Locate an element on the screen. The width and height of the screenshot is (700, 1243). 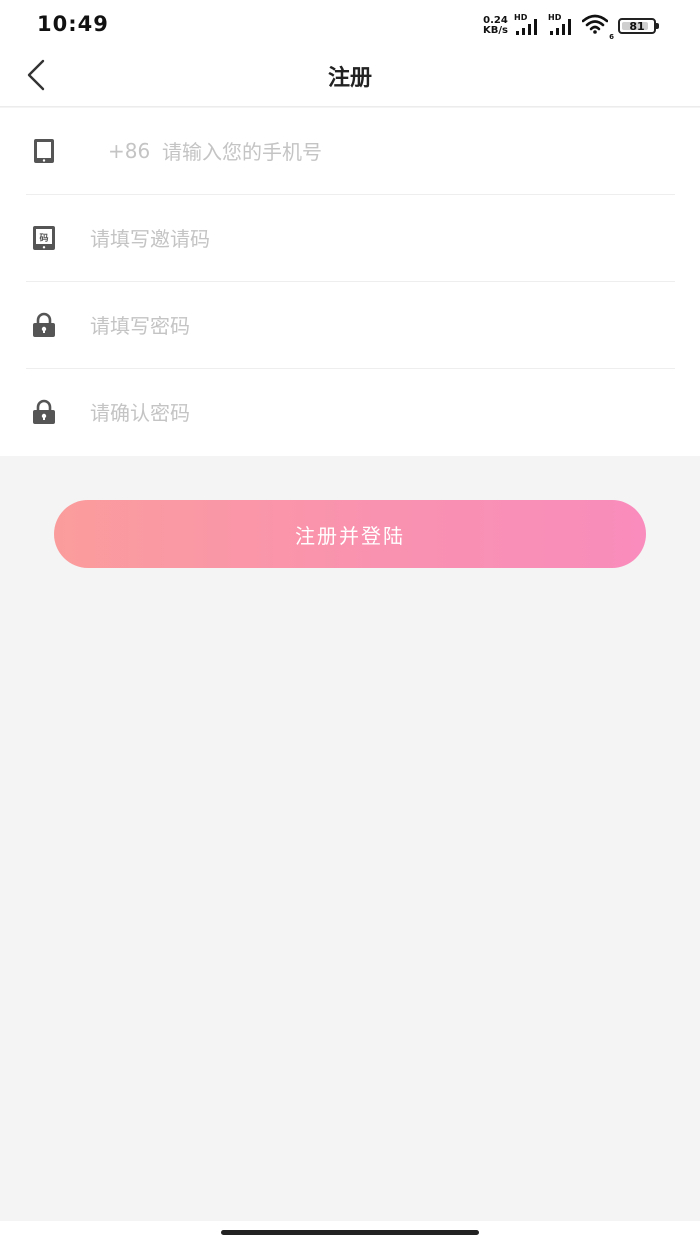
confirm-password-input is located at coordinates (370, 412).